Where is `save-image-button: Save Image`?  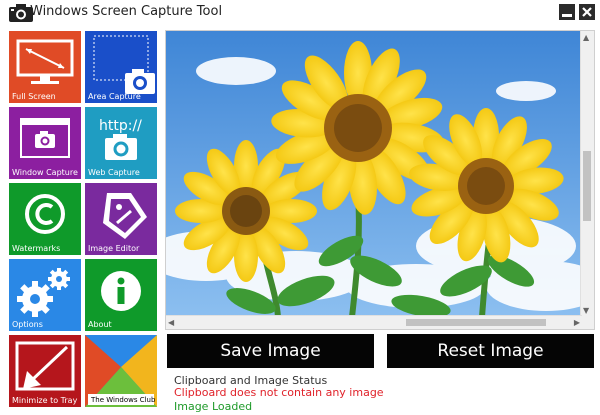 save-image-button: Save Image is located at coordinates (270, 351).